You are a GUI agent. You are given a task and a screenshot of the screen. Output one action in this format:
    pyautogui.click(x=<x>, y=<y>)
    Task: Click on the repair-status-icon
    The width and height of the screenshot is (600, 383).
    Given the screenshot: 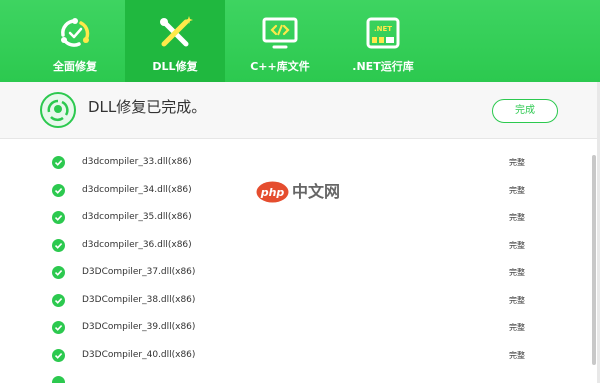 What is the action you would take?
    pyautogui.click(x=58, y=110)
    